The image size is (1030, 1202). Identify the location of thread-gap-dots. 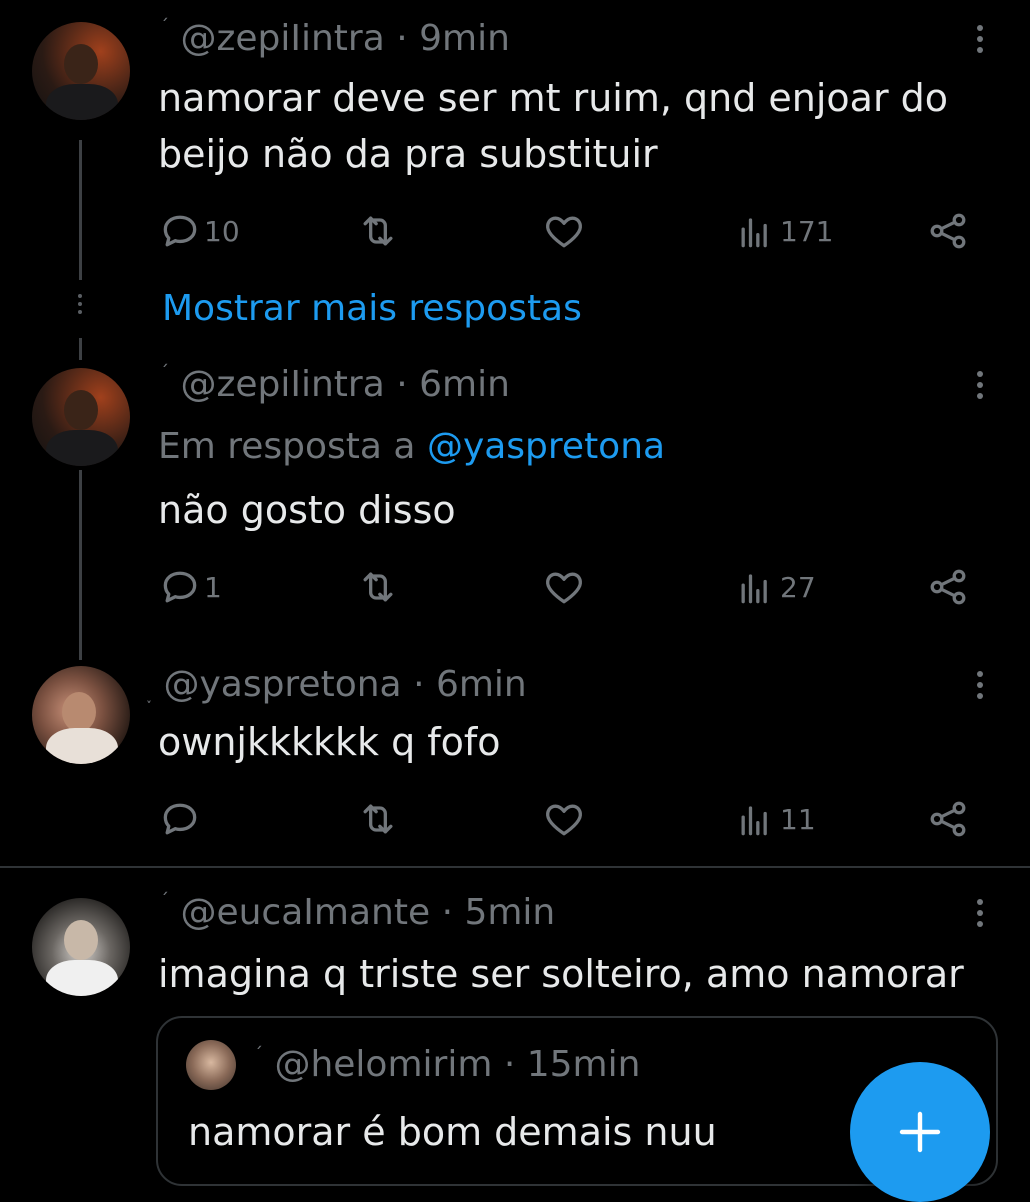
(80, 310).